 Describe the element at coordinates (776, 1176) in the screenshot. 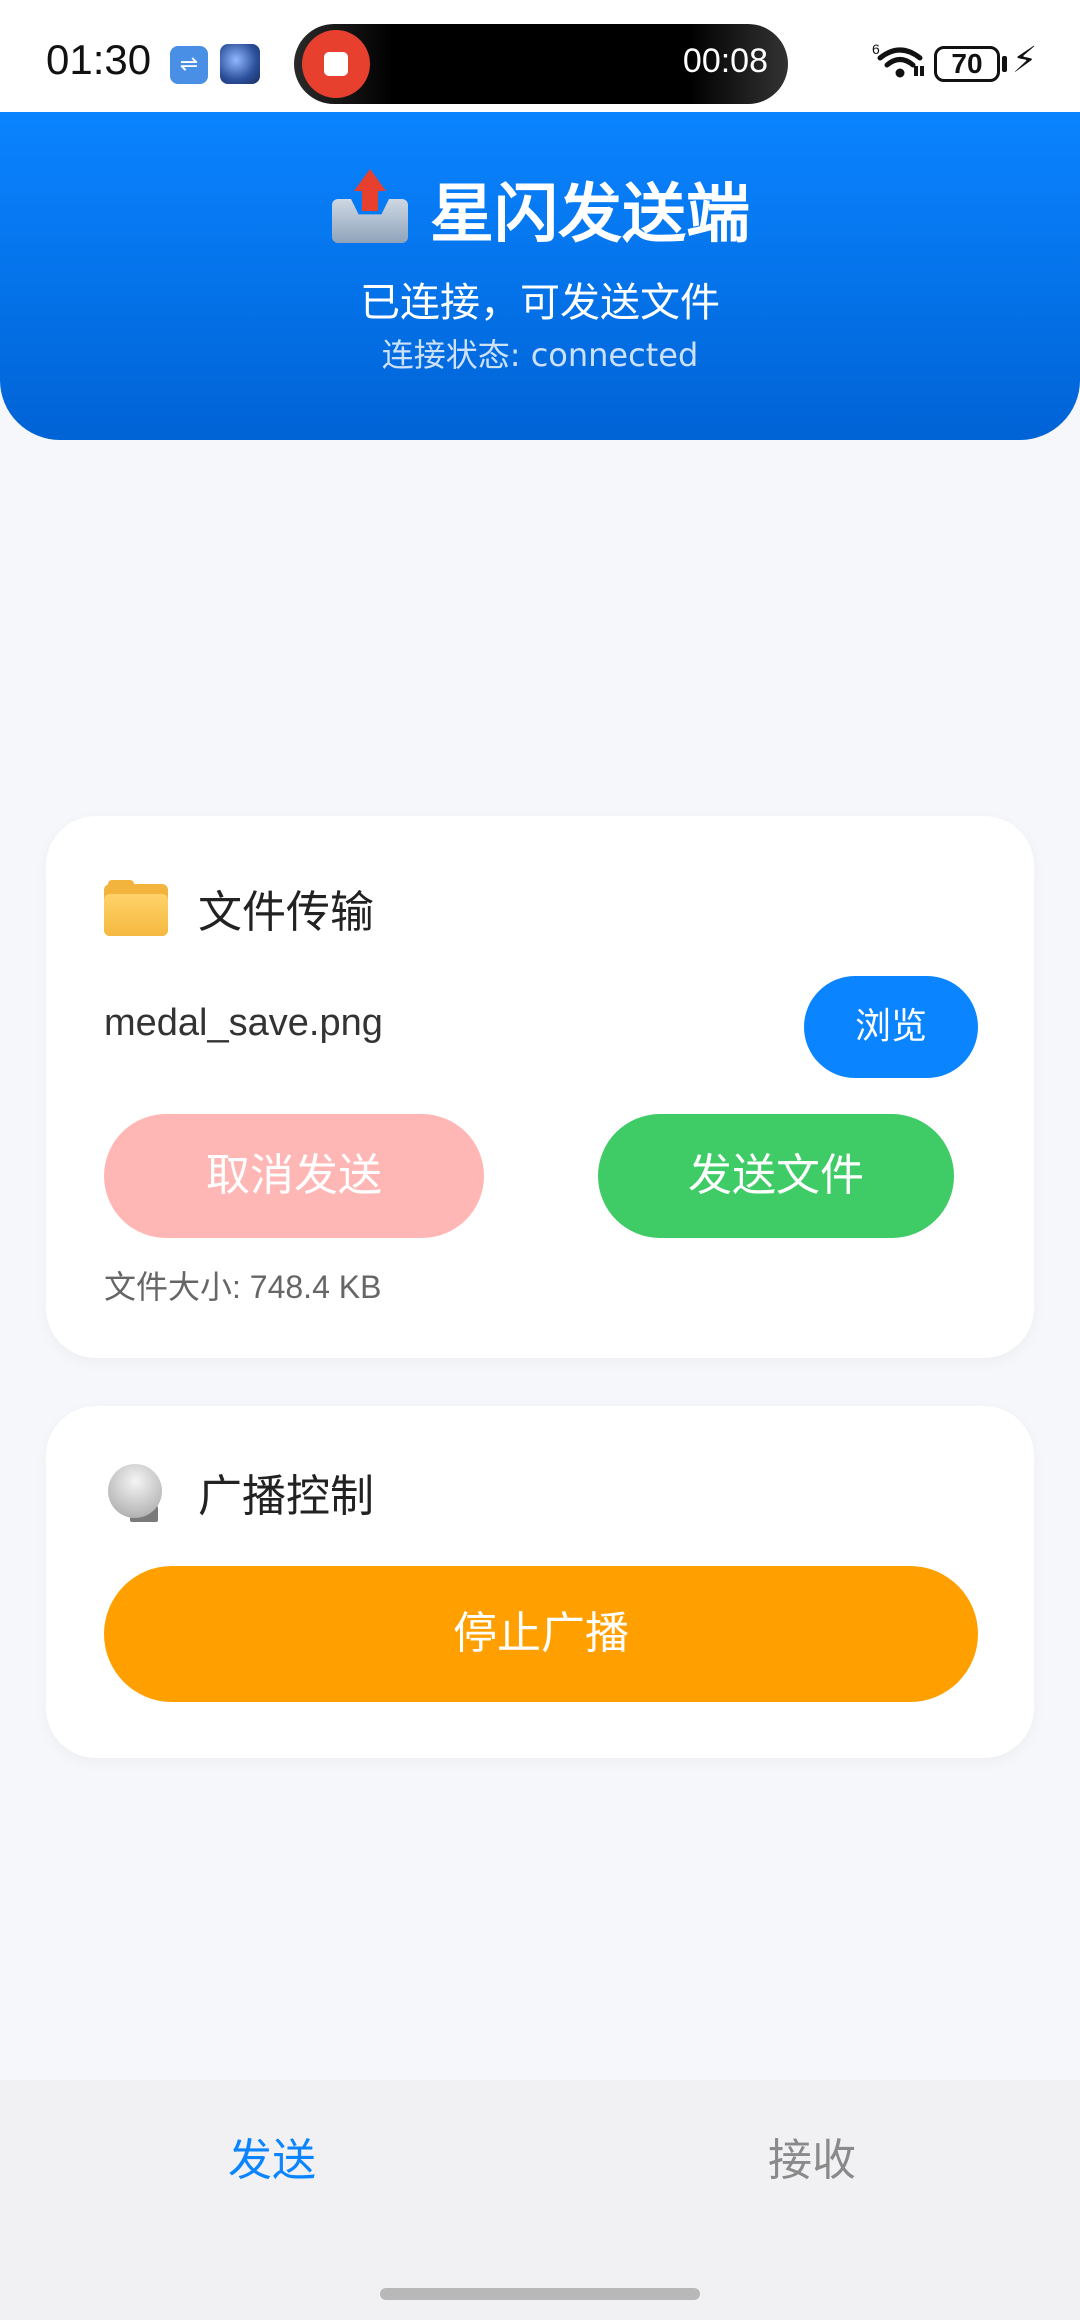

I see `send-file-button: 发送文件` at that location.